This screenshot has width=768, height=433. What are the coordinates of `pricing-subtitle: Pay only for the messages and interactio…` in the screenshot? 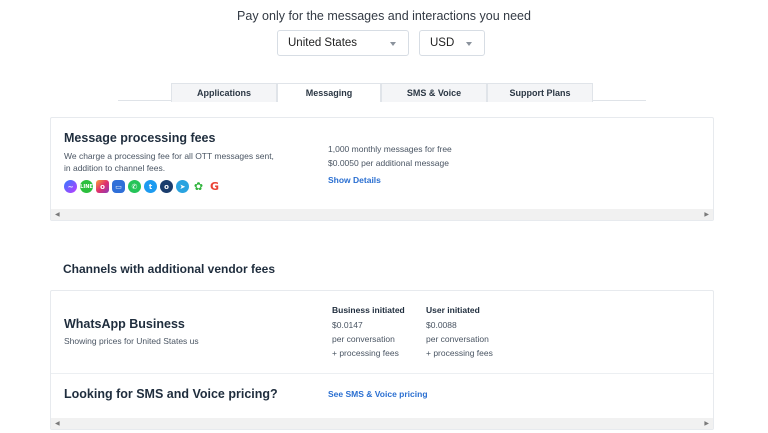 It's located at (384, 16).